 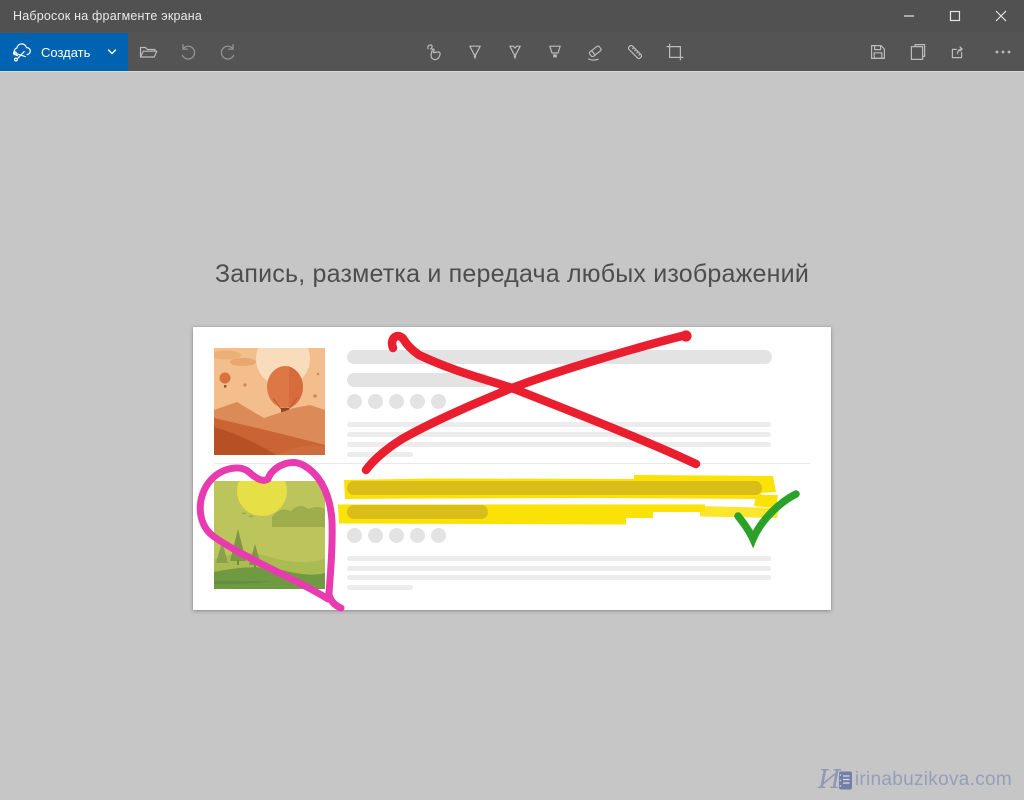 I want to click on crop-button, so click(x=675, y=51).